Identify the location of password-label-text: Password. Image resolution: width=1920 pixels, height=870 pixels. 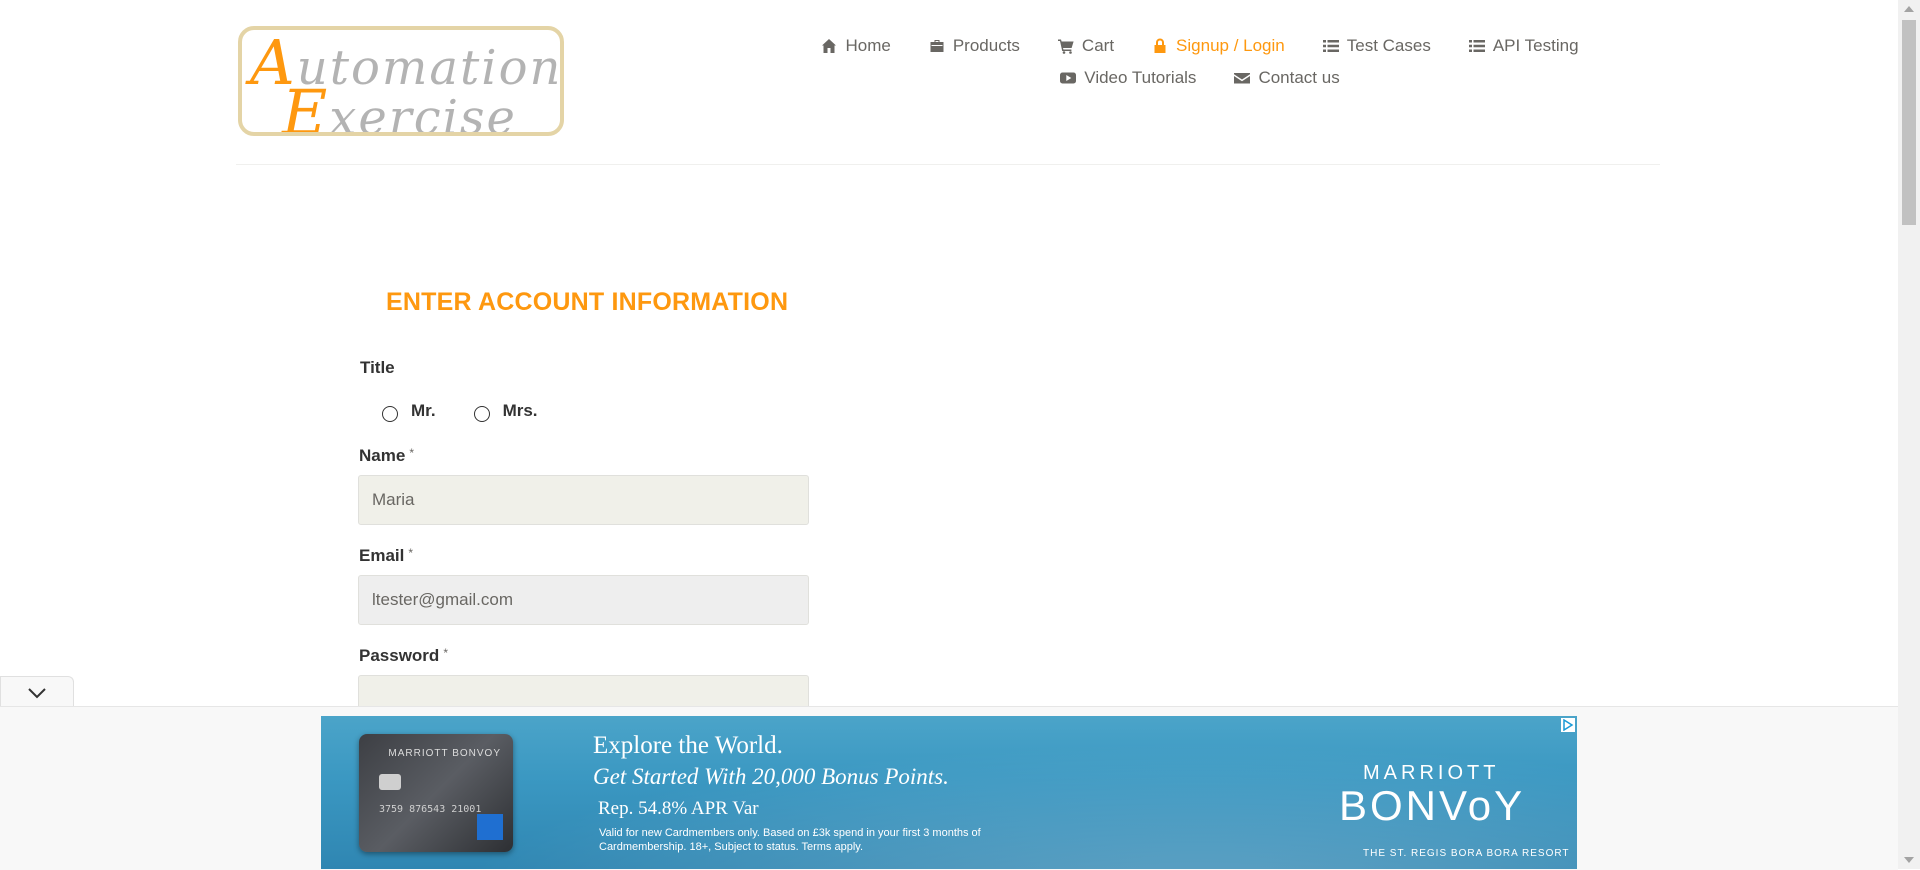
(399, 655).